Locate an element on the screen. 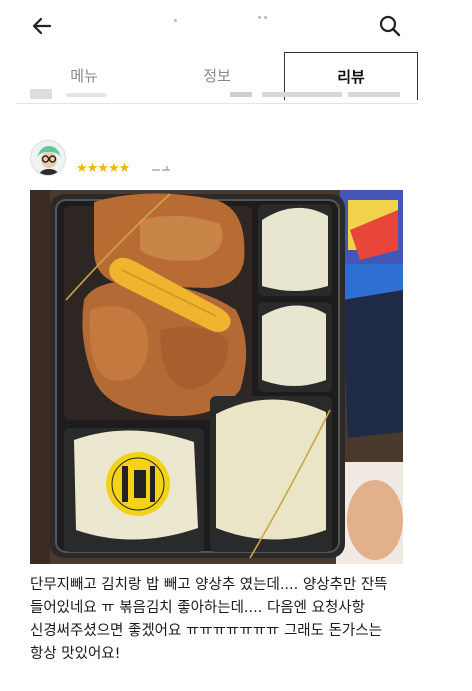 The width and height of the screenshot is (472, 691). search-icon is located at coordinates (390, 26).